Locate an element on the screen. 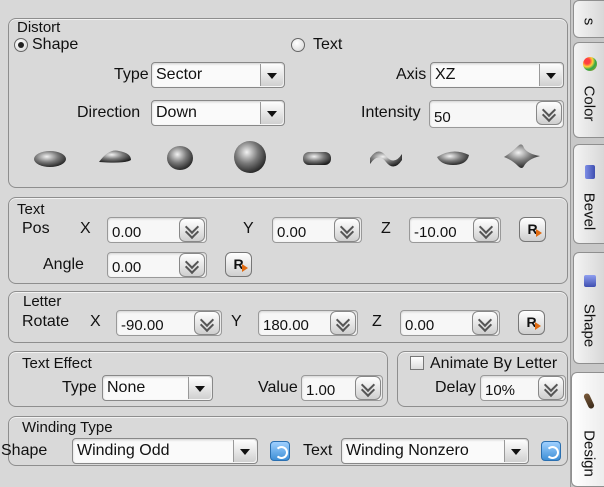 The image size is (604, 487). letter-rotate-z-value: 0.00 is located at coordinates (420, 325).